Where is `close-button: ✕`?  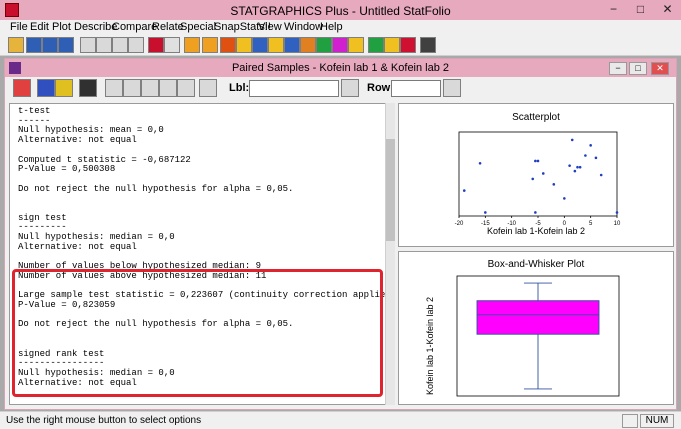
close-button: ✕ is located at coordinates (667, 9).